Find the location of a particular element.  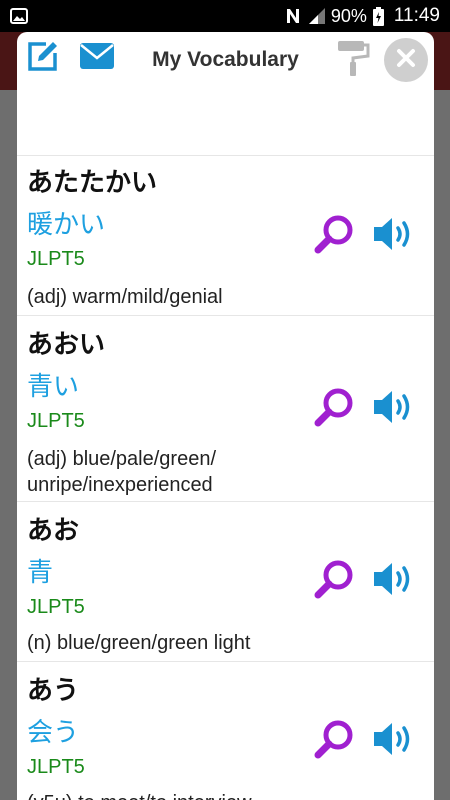

theme-button is located at coordinates (353, 60).